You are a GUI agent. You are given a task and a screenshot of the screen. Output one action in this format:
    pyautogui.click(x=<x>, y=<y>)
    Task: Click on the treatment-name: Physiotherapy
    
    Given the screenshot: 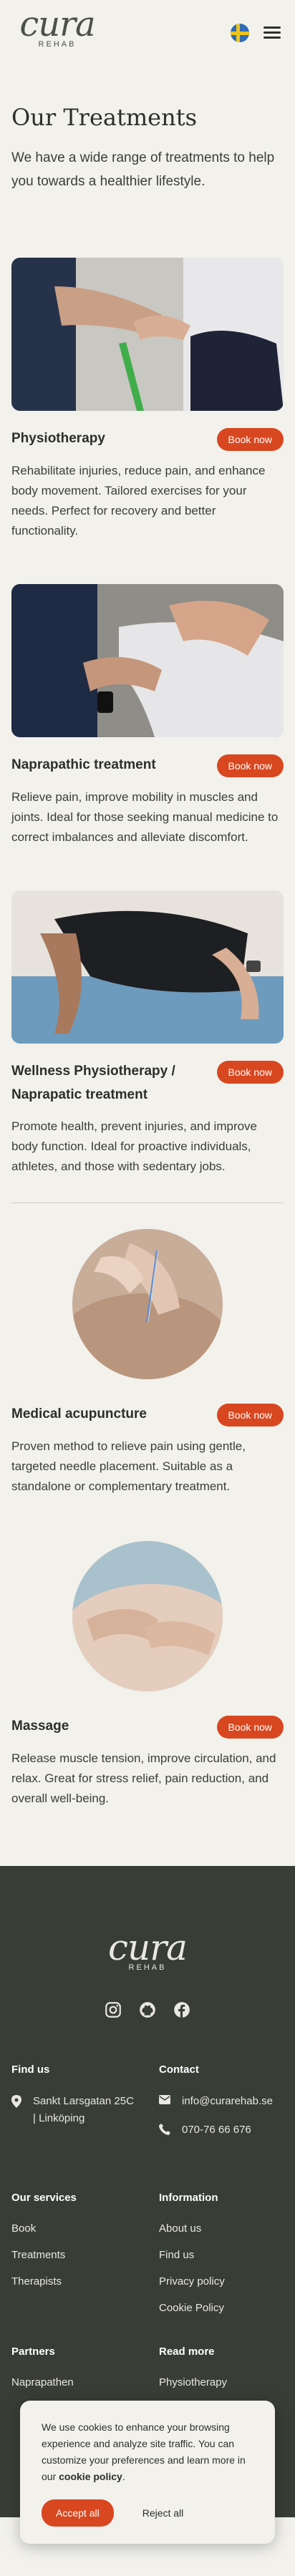 What is the action you would take?
    pyautogui.click(x=58, y=438)
    